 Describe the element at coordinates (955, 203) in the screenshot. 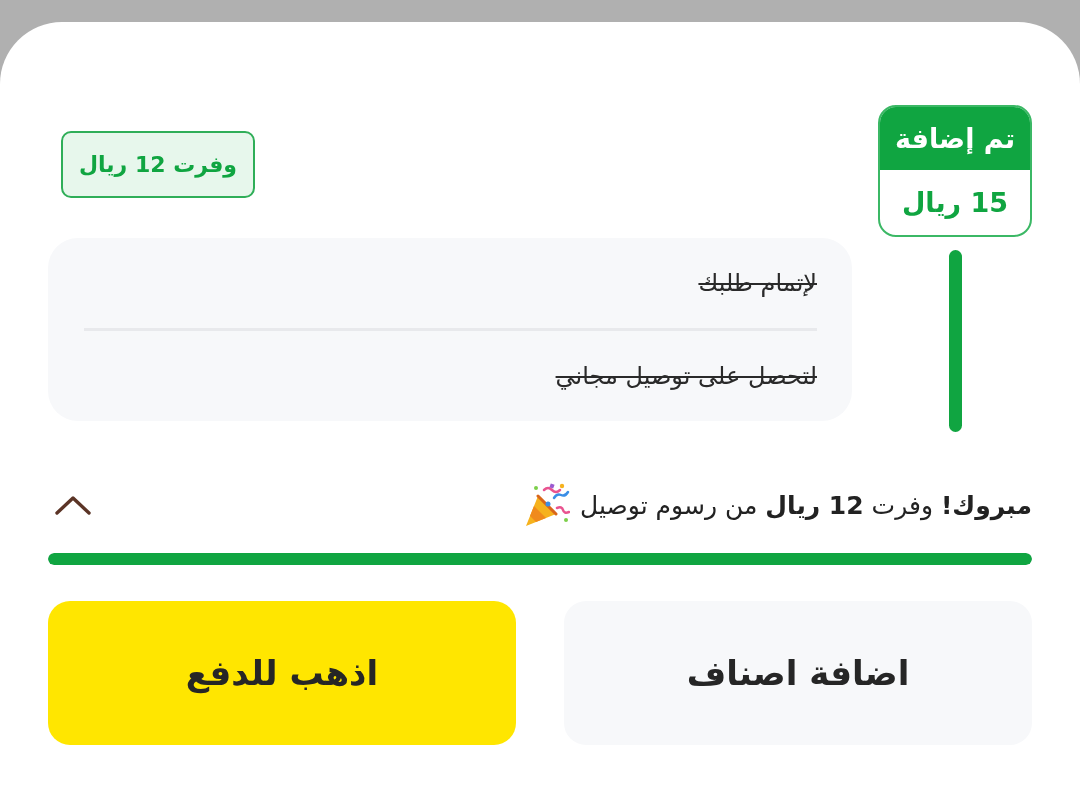

I see `milestone-amount: 15 ريال` at that location.